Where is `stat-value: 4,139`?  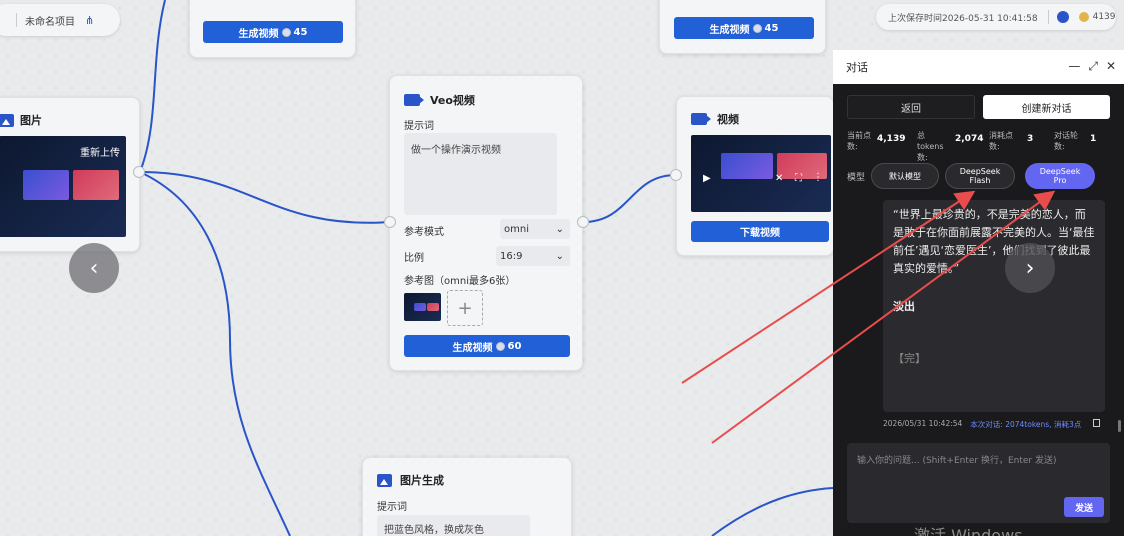 stat-value: 4,139 is located at coordinates (891, 139).